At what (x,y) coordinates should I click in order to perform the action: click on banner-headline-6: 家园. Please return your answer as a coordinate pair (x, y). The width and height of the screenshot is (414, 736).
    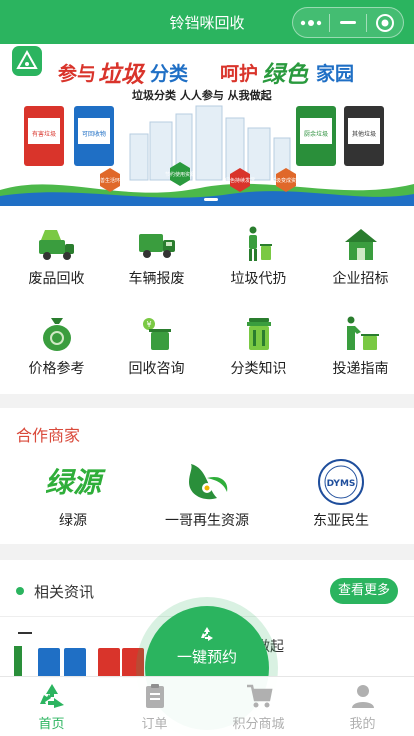
    Looking at the image, I should click on (335, 73).